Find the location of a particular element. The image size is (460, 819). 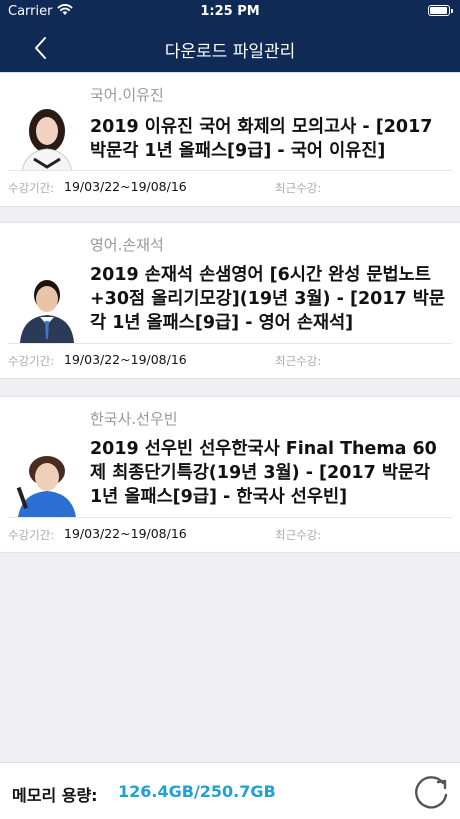

status-bar: Carrier 1:25 PM is located at coordinates (230, 12).